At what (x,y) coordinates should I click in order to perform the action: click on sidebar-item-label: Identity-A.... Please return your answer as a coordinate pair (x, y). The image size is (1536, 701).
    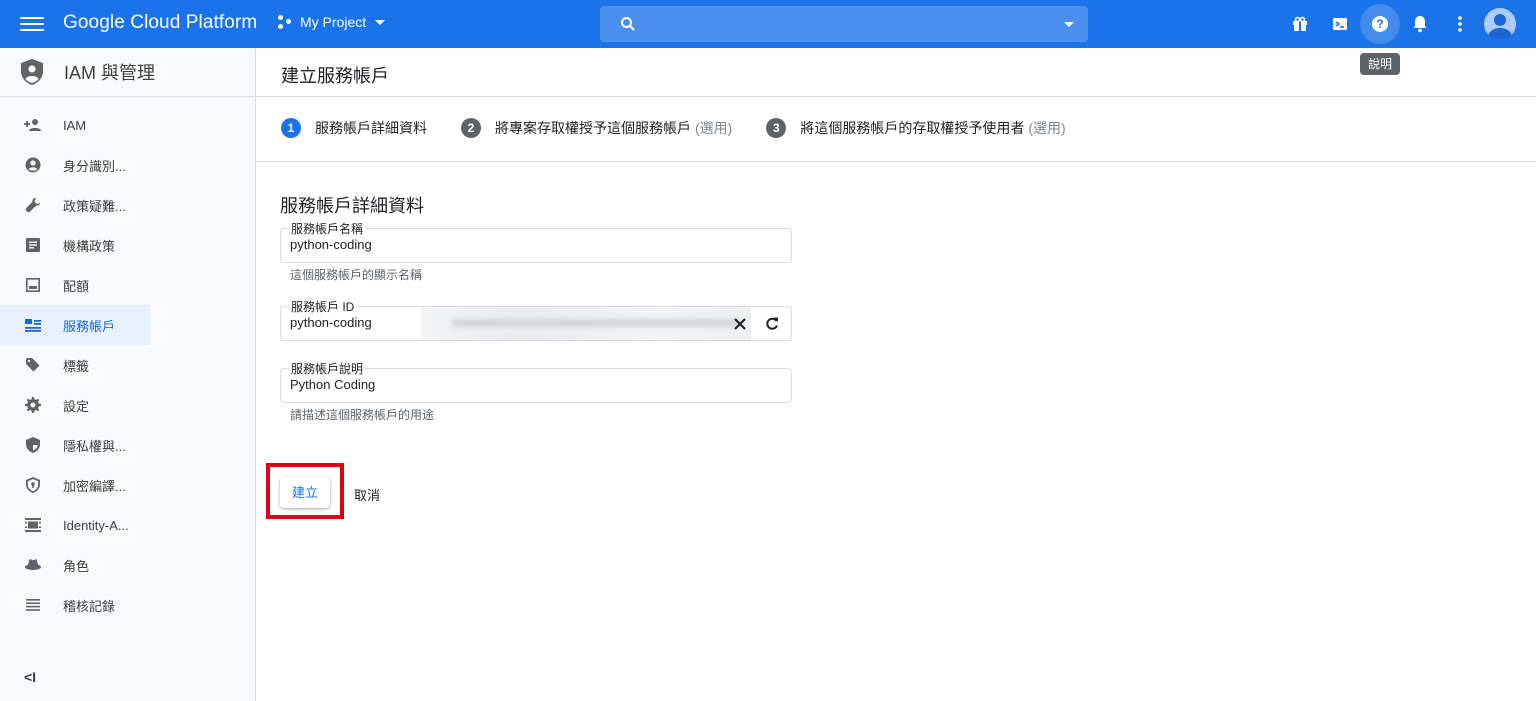
    Looking at the image, I should click on (96, 525).